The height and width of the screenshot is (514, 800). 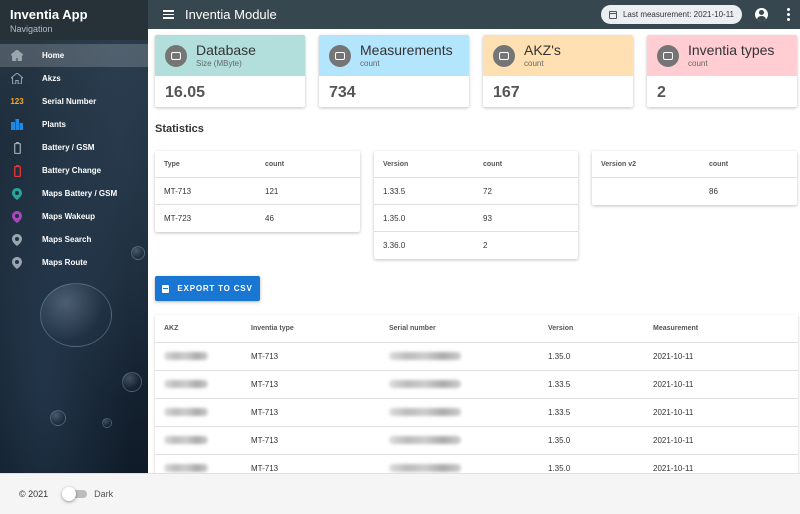 I want to click on buildings-icon, so click(x=17, y=125).